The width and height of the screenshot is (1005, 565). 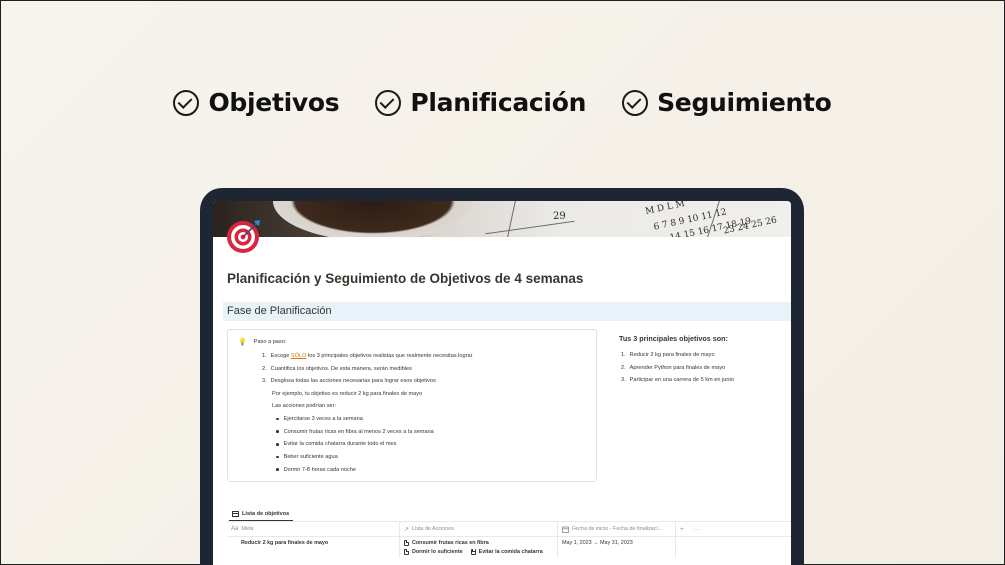 I want to click on column-header-actions: + ···, so click(x=733, y=529).